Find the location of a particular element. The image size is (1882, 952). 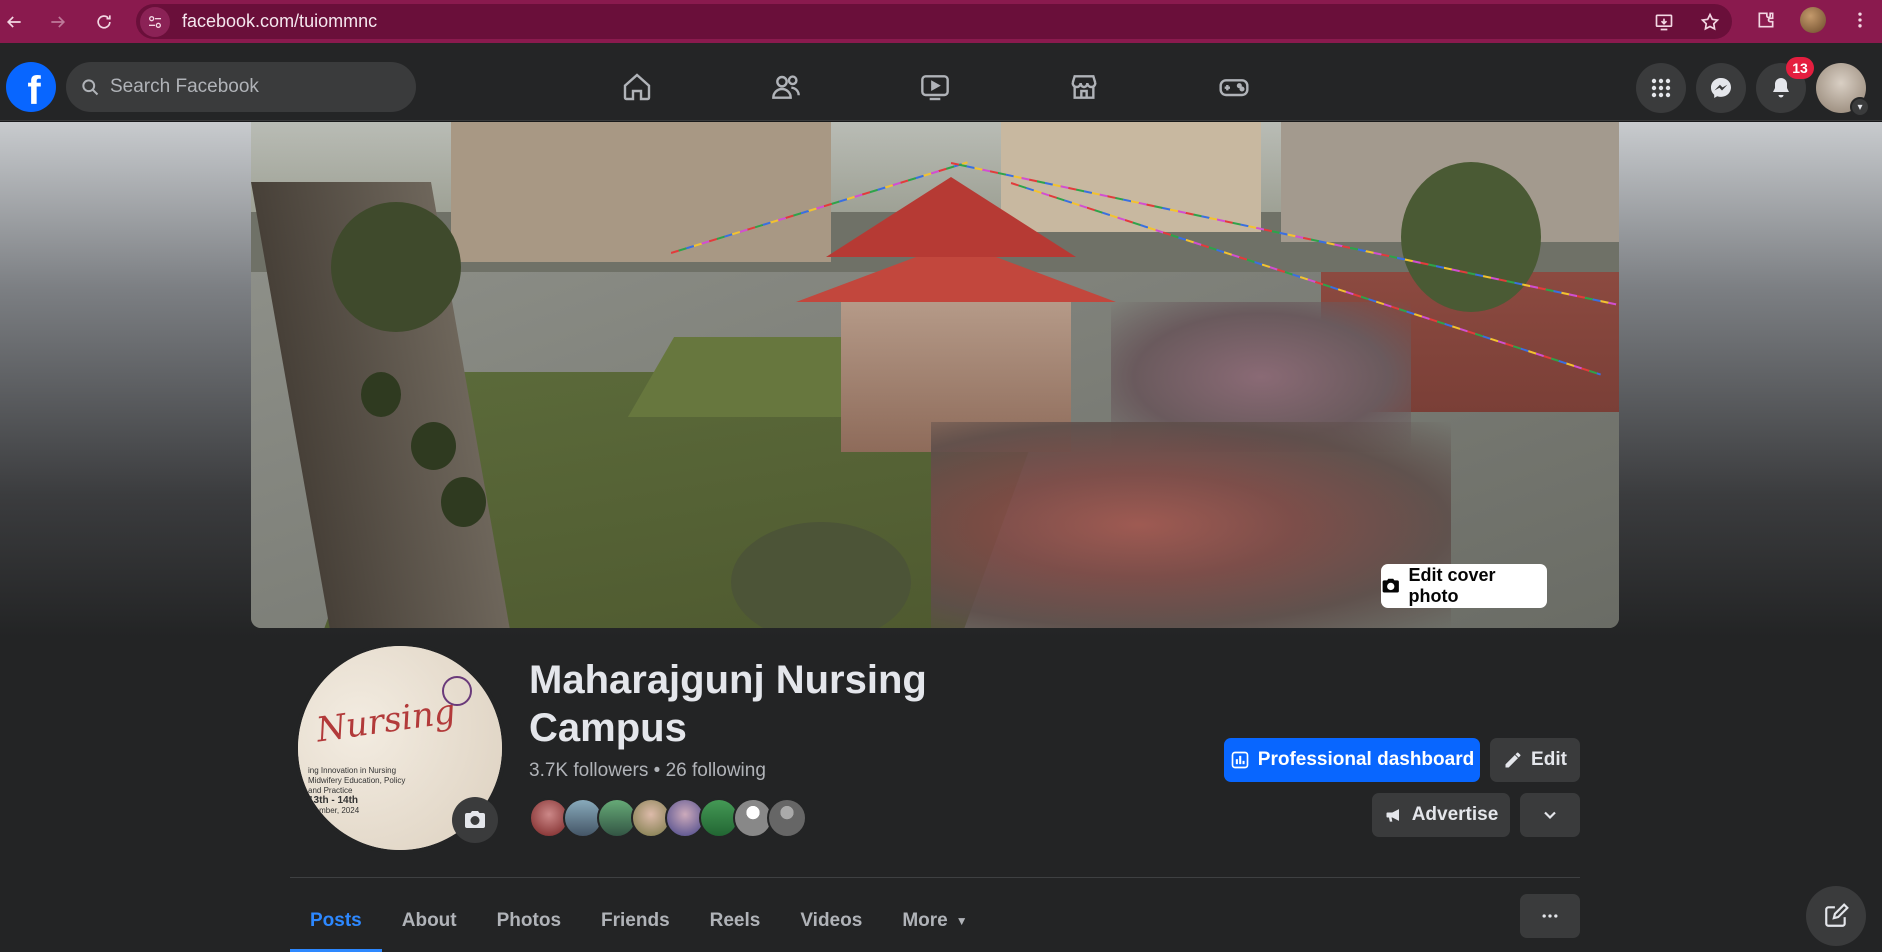

follower-avatars is located at coordinates (668, 818).